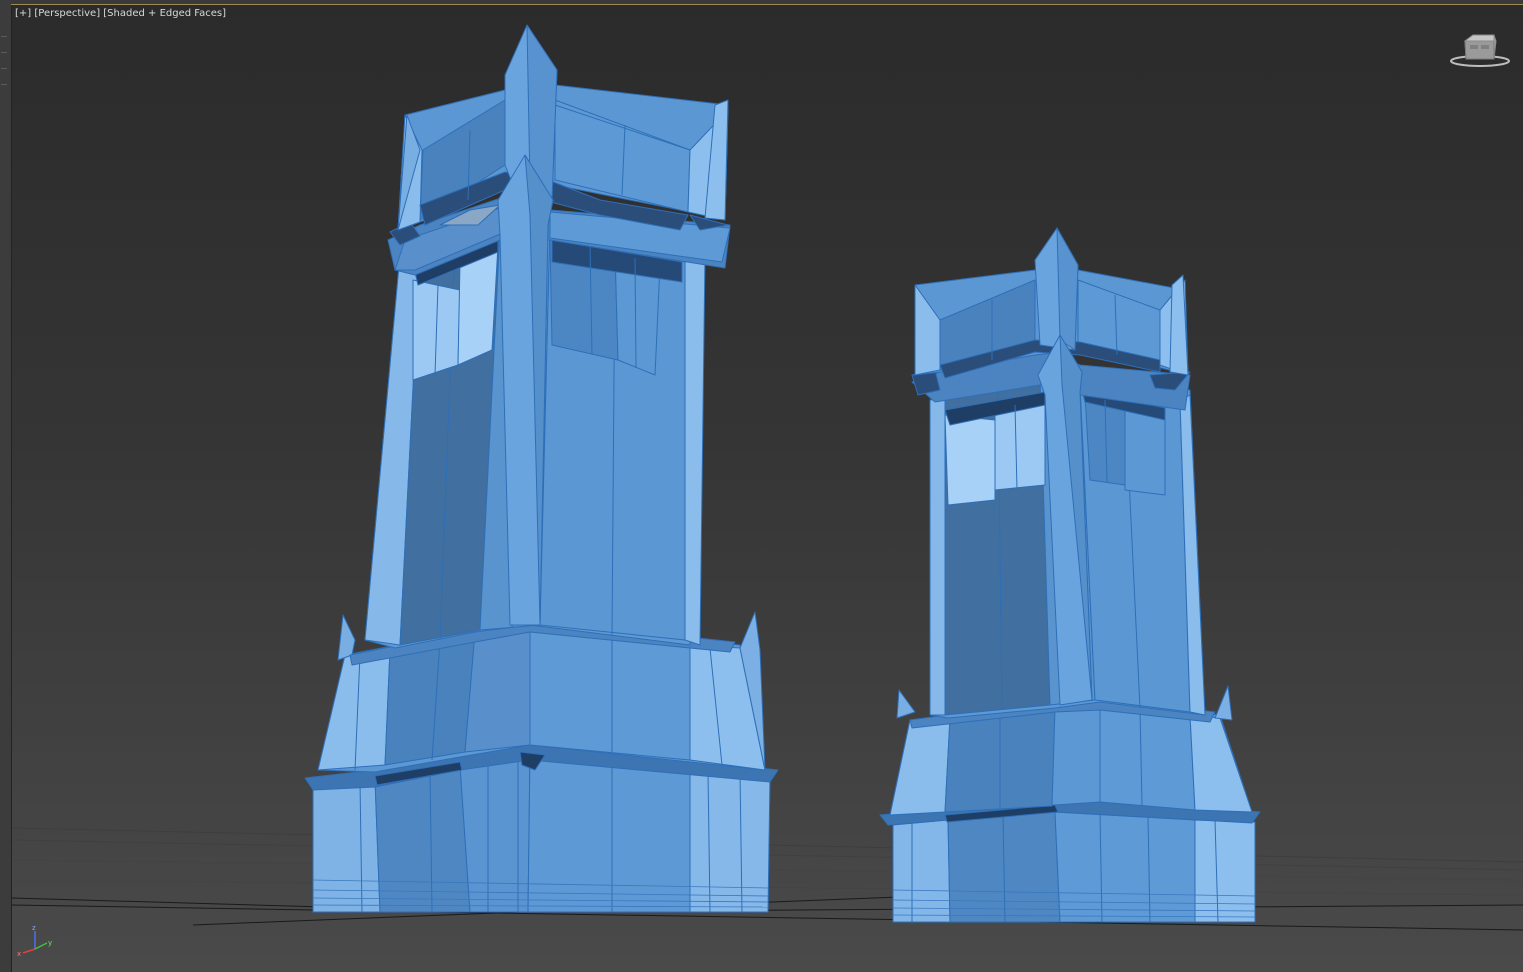 This screenshot has height=972, width=1523. Describe the element at coordinates (164, 13) in the screenshot. I see `viewport-shading-menu: [Shaded + Edged Faces]` at that location.